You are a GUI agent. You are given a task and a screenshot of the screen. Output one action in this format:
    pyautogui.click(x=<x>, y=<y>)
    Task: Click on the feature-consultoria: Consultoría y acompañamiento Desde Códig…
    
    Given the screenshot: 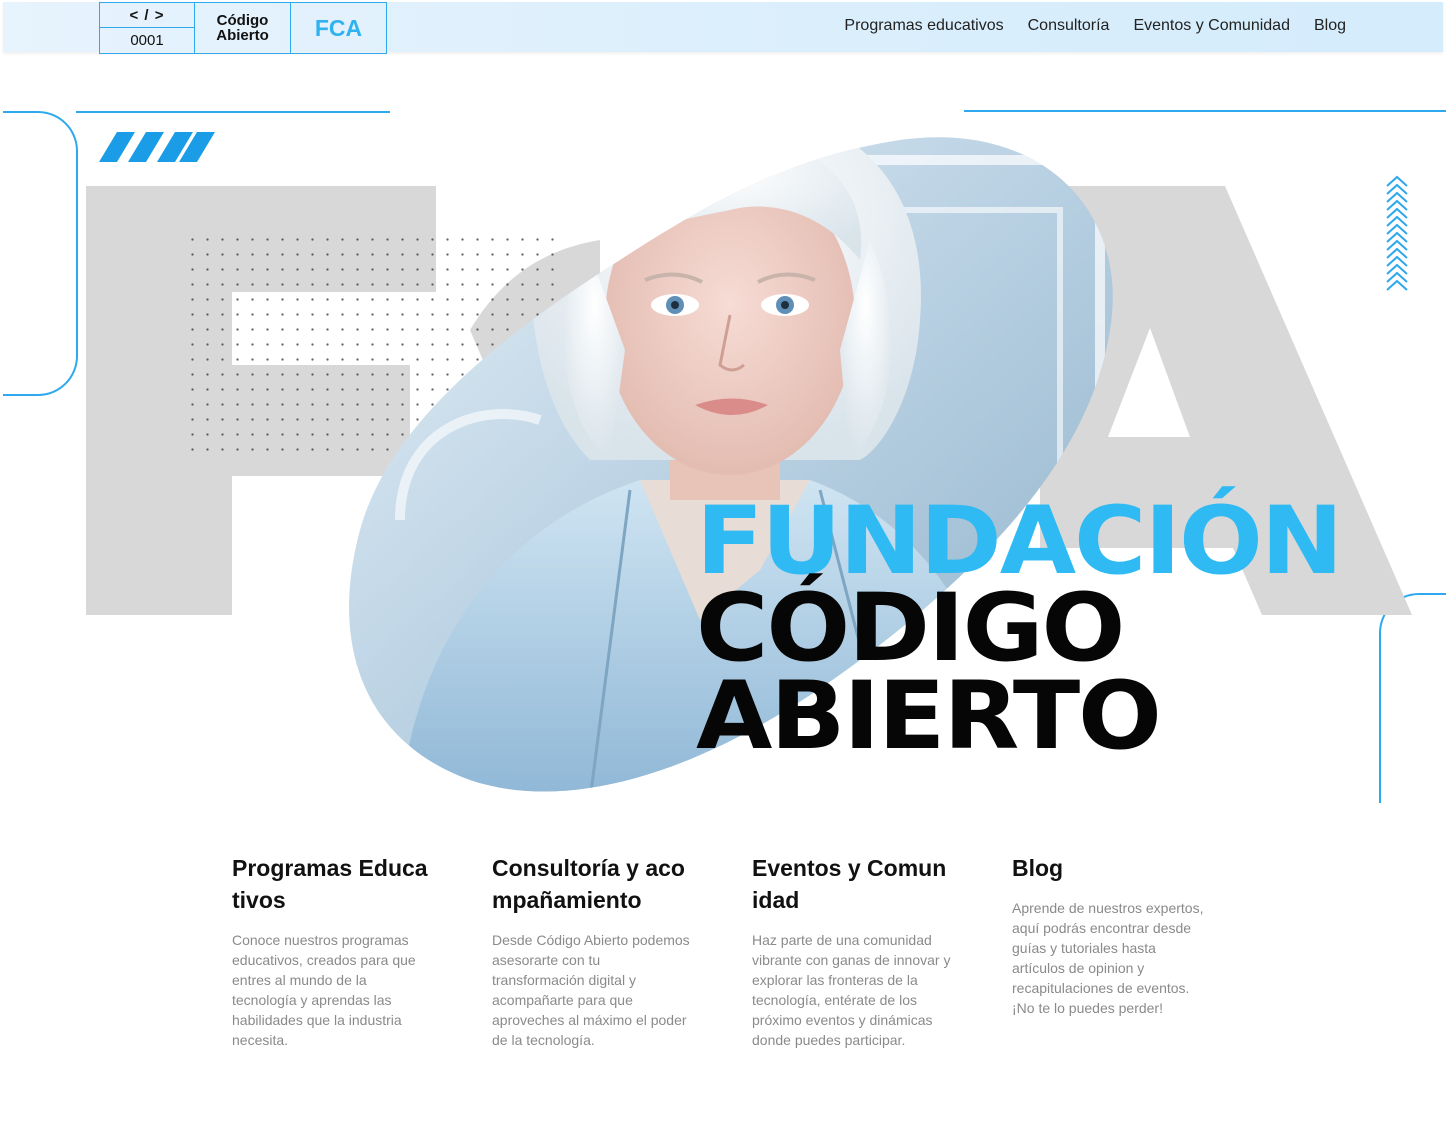 What is the action you would take?
    pyautogui.click(x=592, y=951)
    